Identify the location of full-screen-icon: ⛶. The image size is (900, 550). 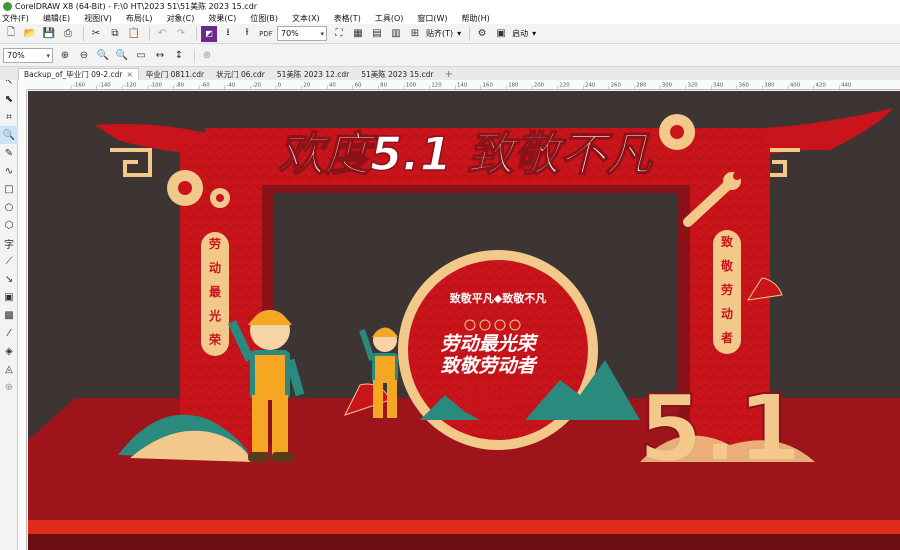
(339, 34).